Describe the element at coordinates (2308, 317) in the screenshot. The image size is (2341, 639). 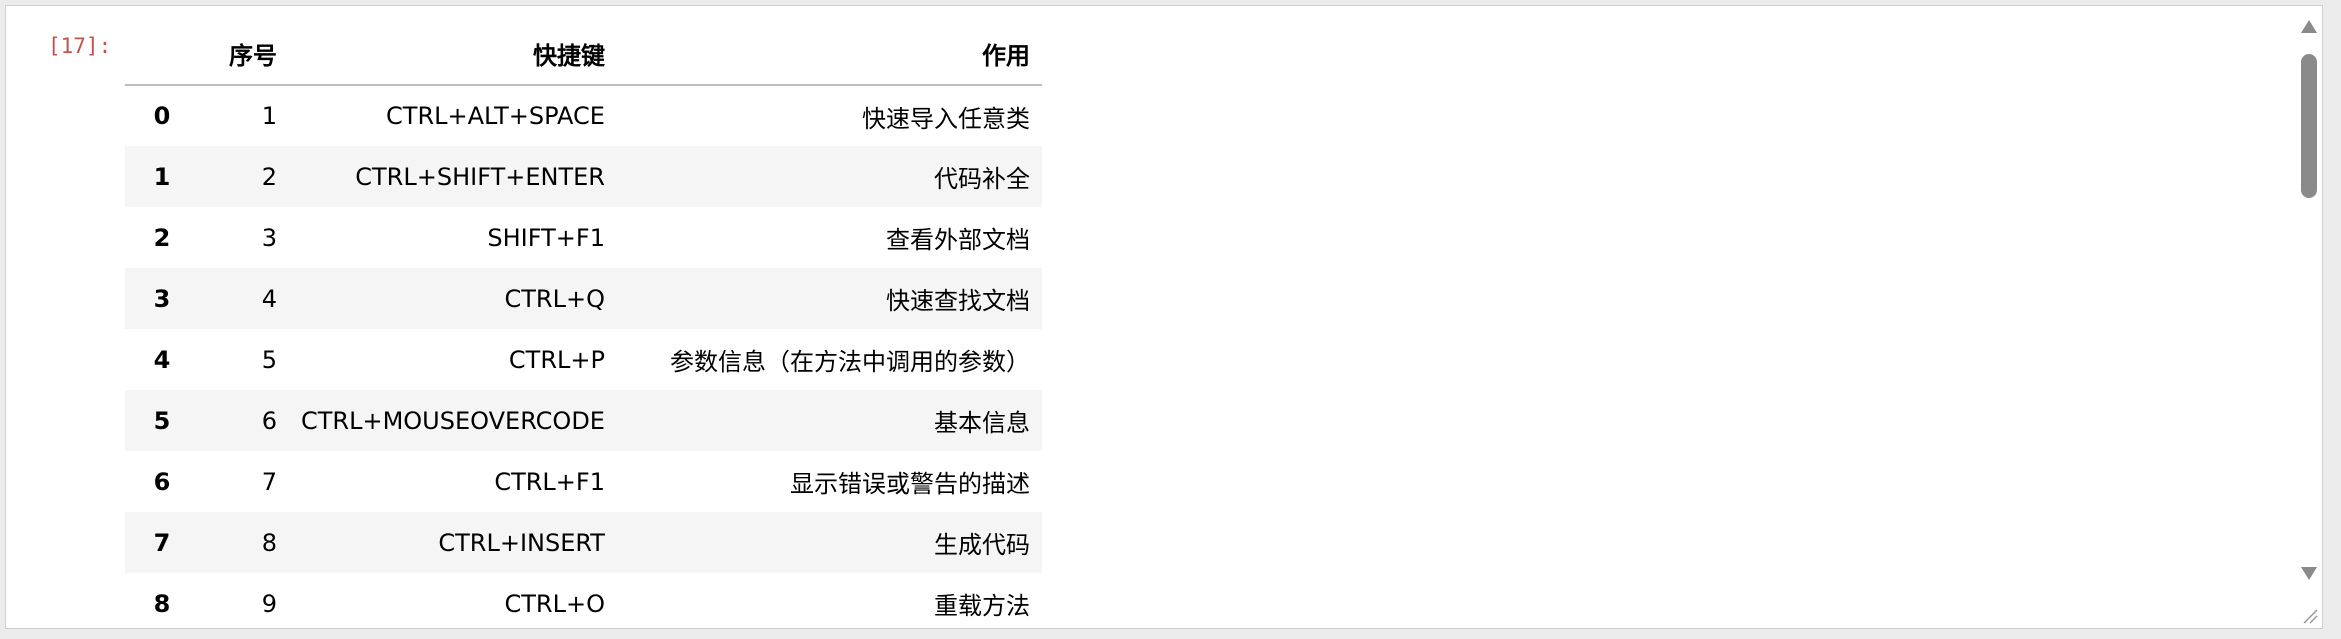
I see `vertical-scrollbar` at that location.